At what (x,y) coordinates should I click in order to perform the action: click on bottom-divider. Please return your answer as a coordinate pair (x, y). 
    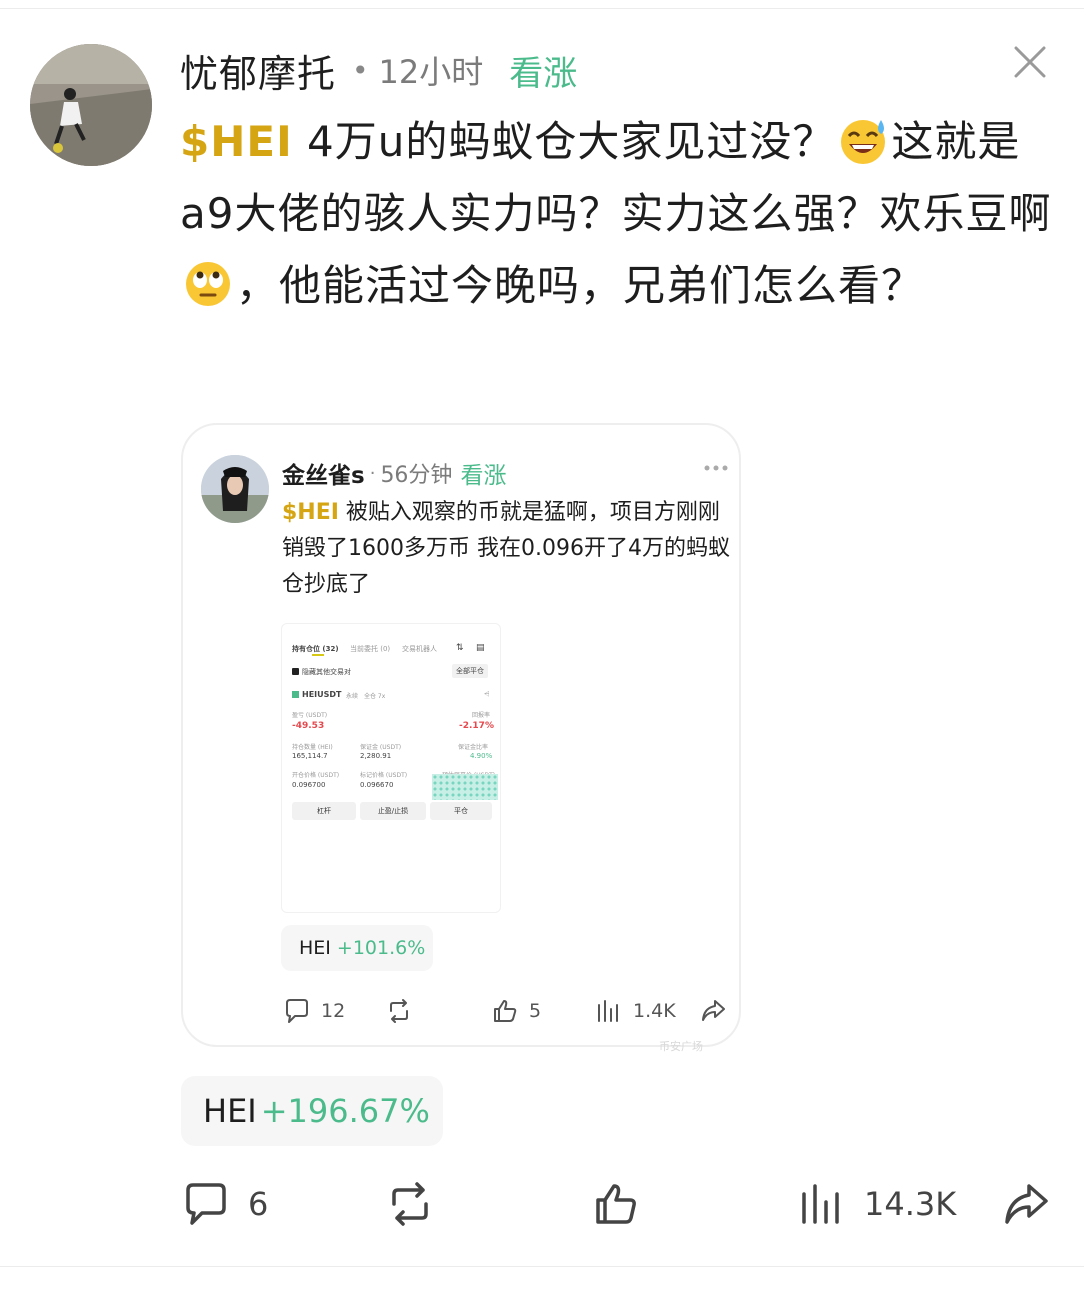
    Looking at the image, I should click on (542, 1266).